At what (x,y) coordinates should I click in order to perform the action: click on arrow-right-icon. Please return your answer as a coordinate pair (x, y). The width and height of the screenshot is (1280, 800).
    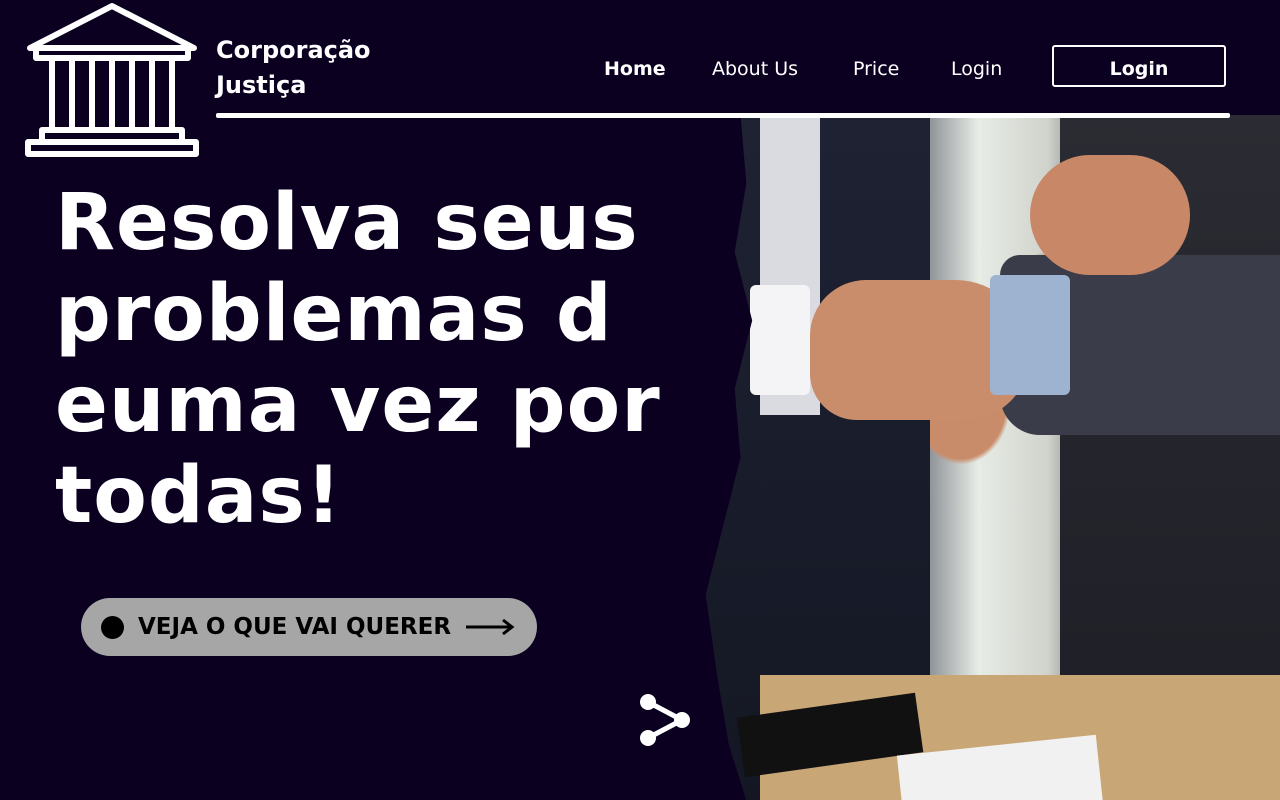
    Looking at the image, I should click on (490, 627).